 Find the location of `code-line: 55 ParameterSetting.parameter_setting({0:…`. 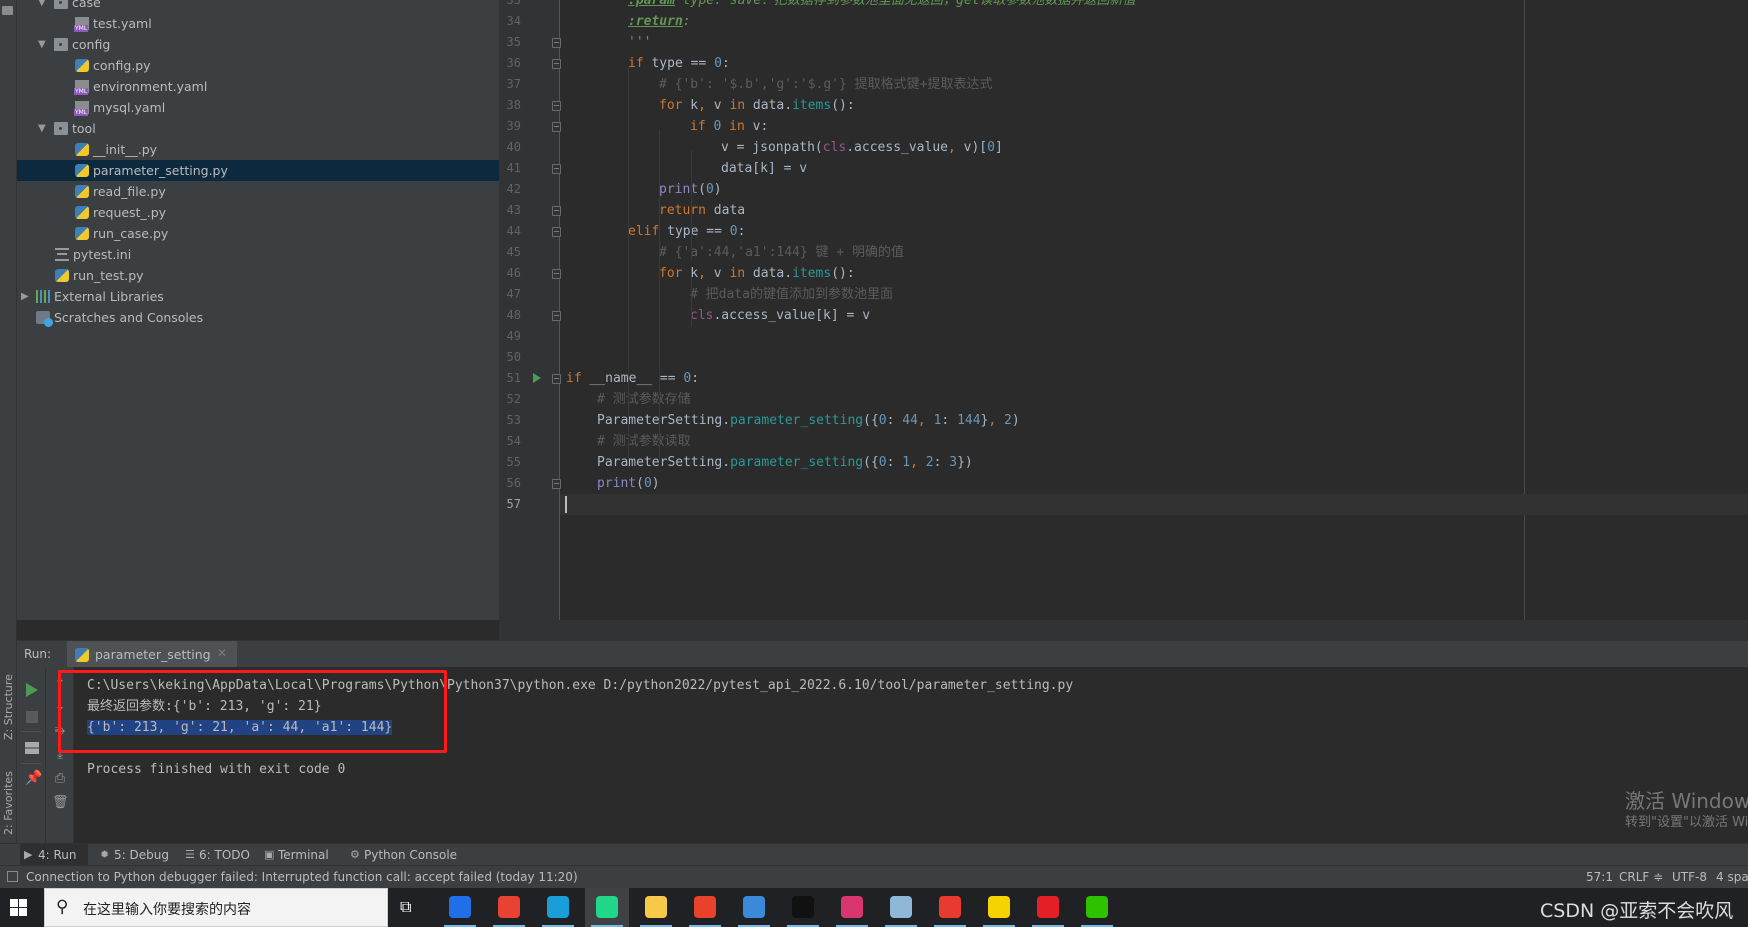

code-line: 55 ParameterSetting.parameter_setting({0:… is located at coordinates (1123, 462).